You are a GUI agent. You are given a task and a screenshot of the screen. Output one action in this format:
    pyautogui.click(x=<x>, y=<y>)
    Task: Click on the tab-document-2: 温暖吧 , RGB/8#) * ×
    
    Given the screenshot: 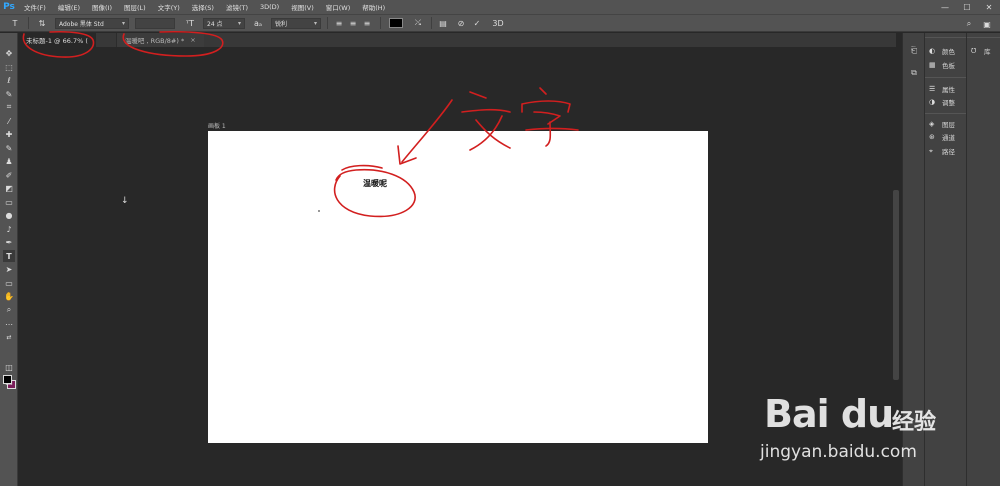 What is the action you would take?
    pyautogui.click(x=159, y=40)
    